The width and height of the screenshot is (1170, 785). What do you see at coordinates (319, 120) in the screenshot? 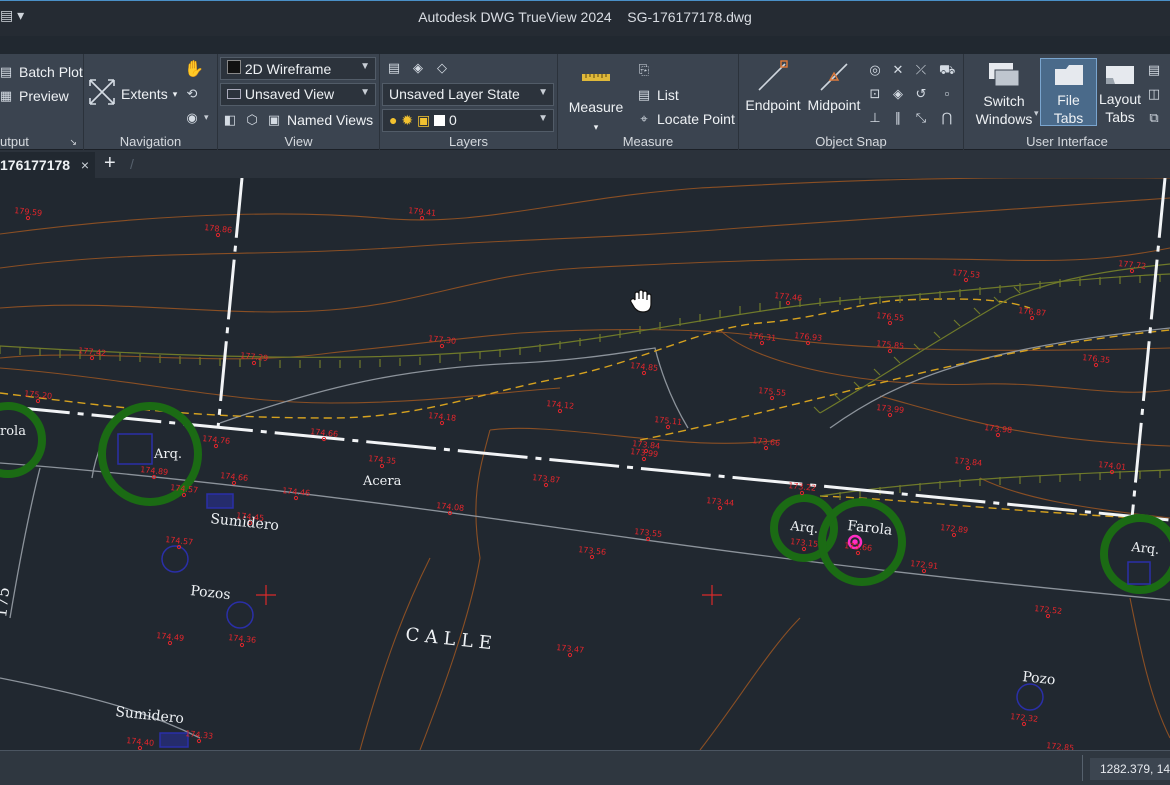
I see `named-views-button: ▣ Named Views` at bounding box center [319, 120].